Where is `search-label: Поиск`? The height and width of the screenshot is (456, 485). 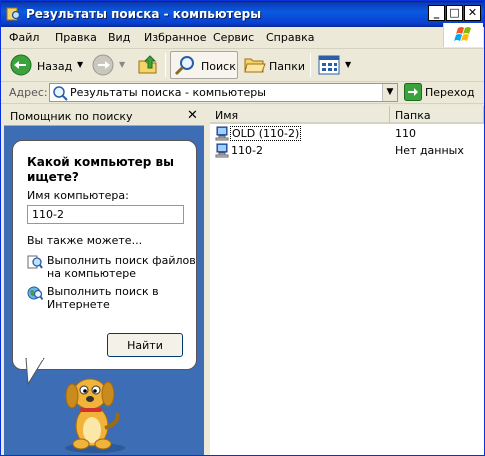 search-label: Поиск is located at coordinates (218, 66).